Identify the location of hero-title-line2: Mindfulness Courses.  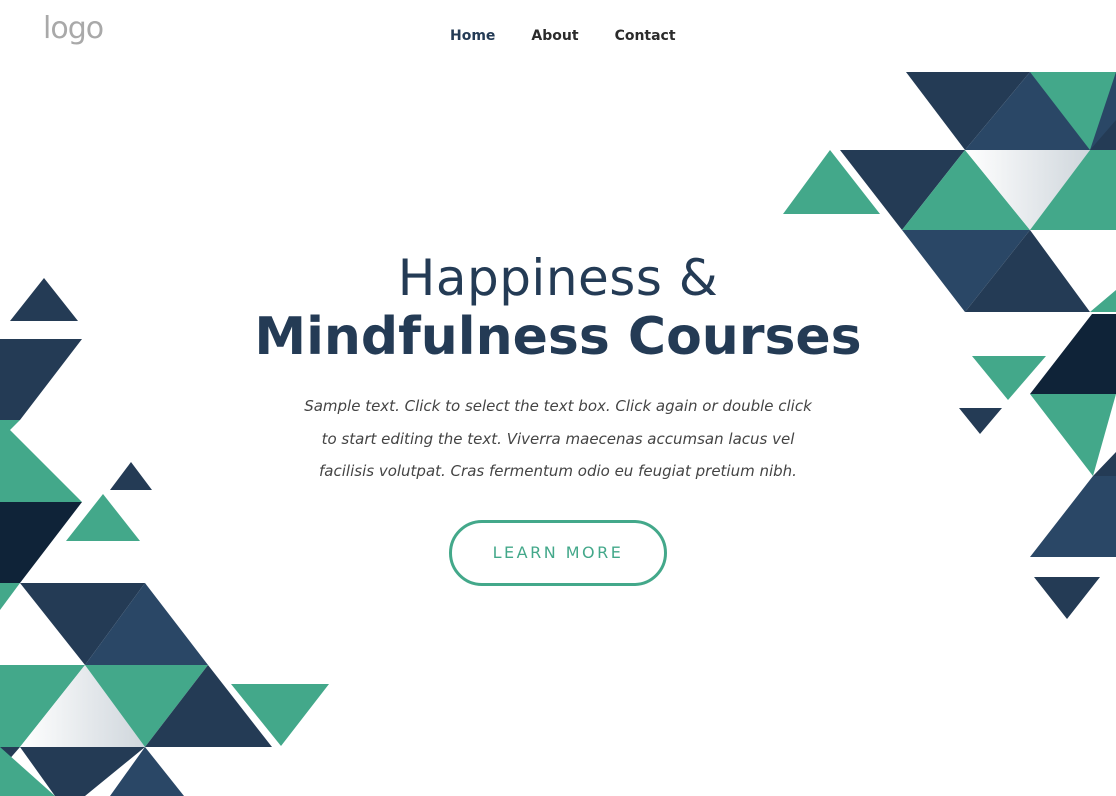
(558, 337).